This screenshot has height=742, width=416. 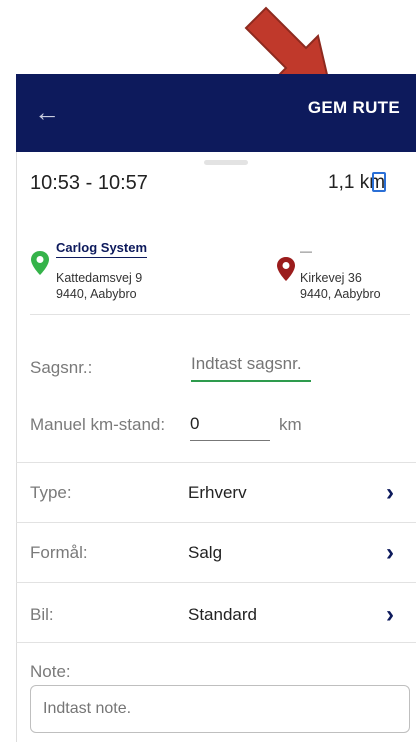 What do you see at coordinates (306, 251) in the screenshot?
I see `end-location-name: —` at bounding box center [306, 251].